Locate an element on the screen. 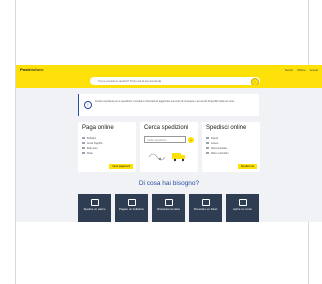  info-icon: i is located at coordinates (88, 105).